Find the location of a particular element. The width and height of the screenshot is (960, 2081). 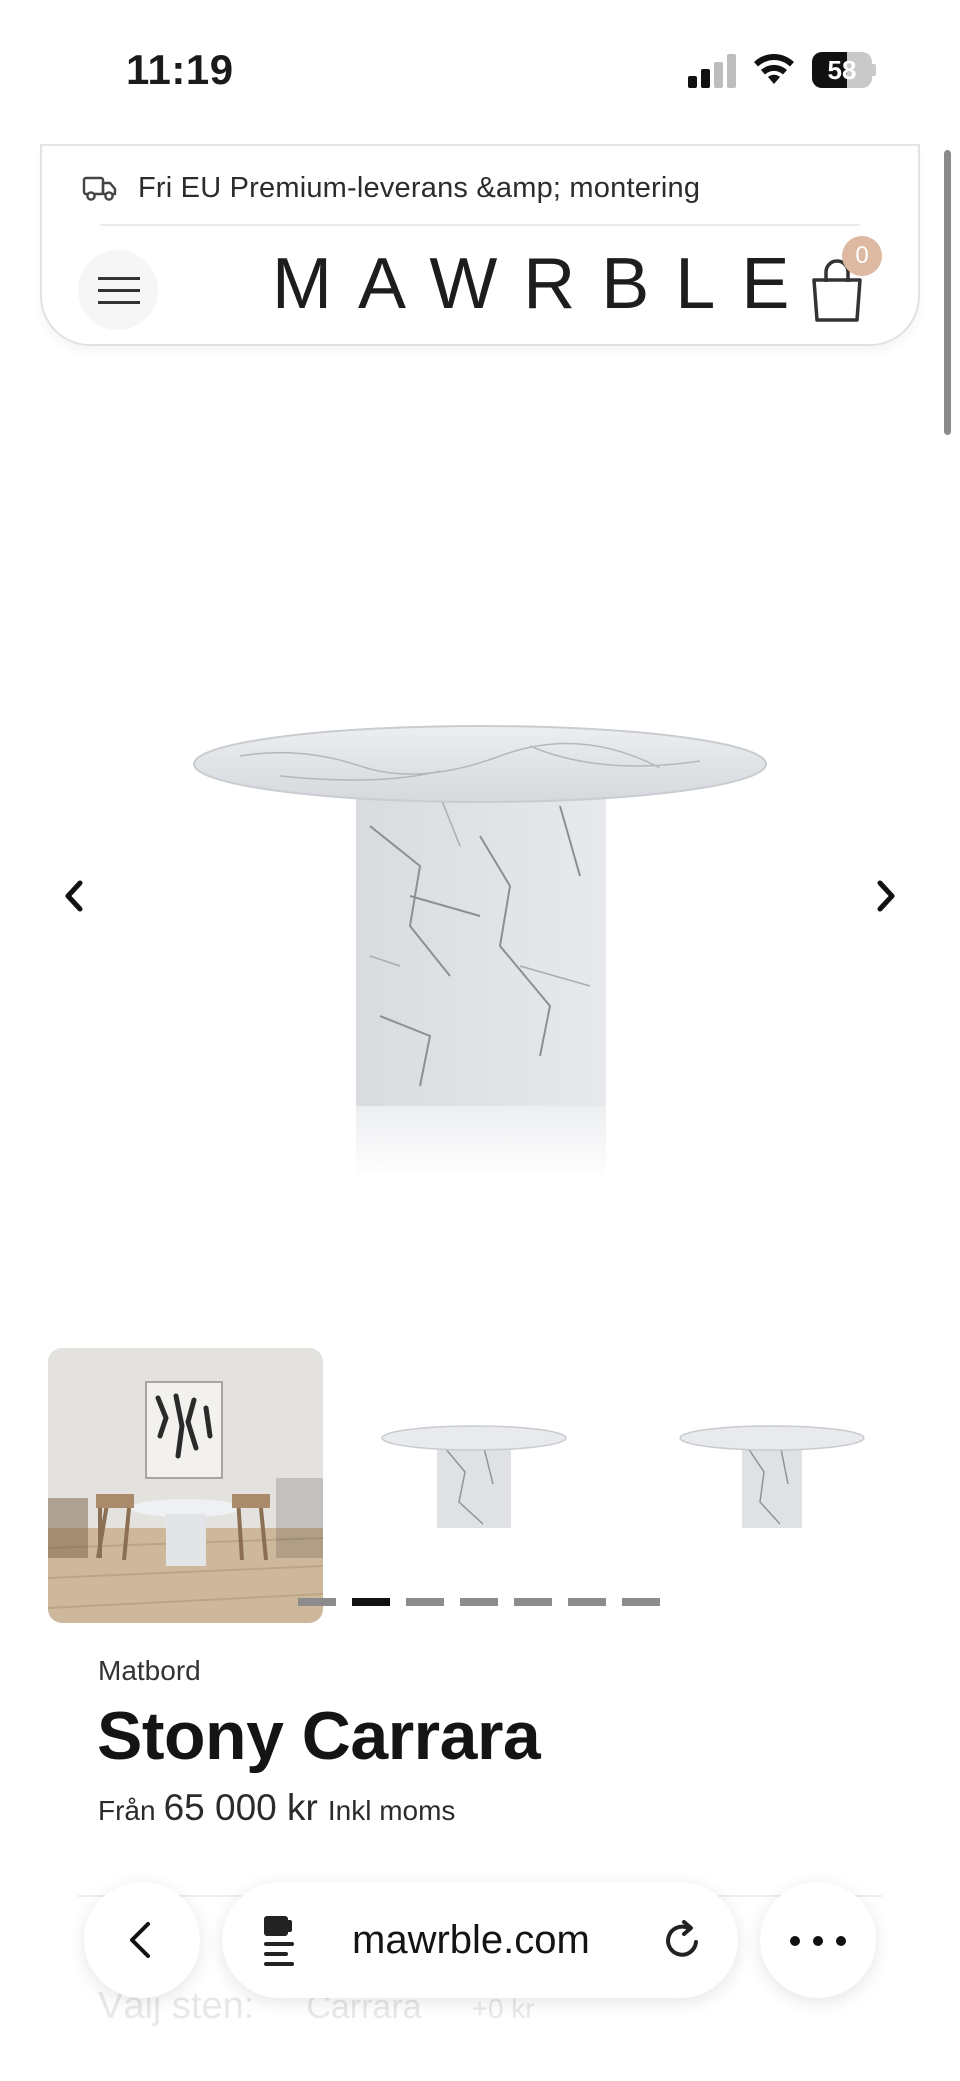

promo-banner: Fri EU Premium-leverans &amp; montering is located at coordinates (391, 188).